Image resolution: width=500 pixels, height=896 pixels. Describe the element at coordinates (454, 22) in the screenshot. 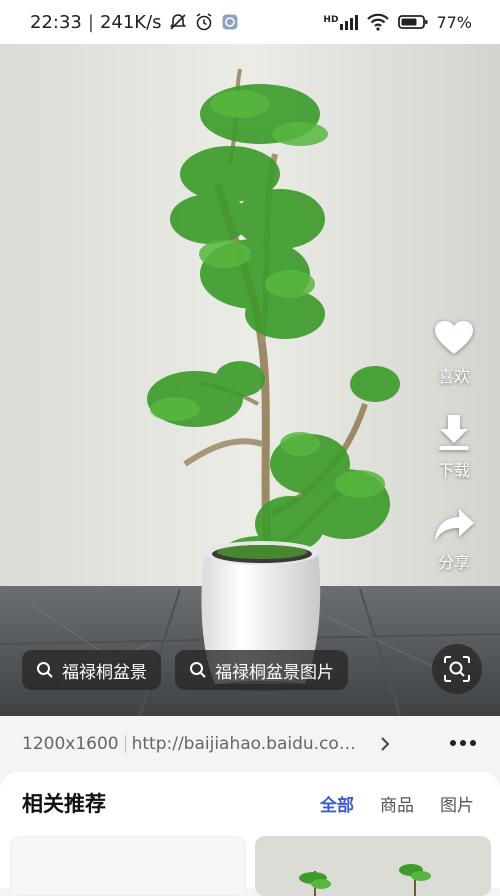

I see `battery-percent: 77%` at that location.